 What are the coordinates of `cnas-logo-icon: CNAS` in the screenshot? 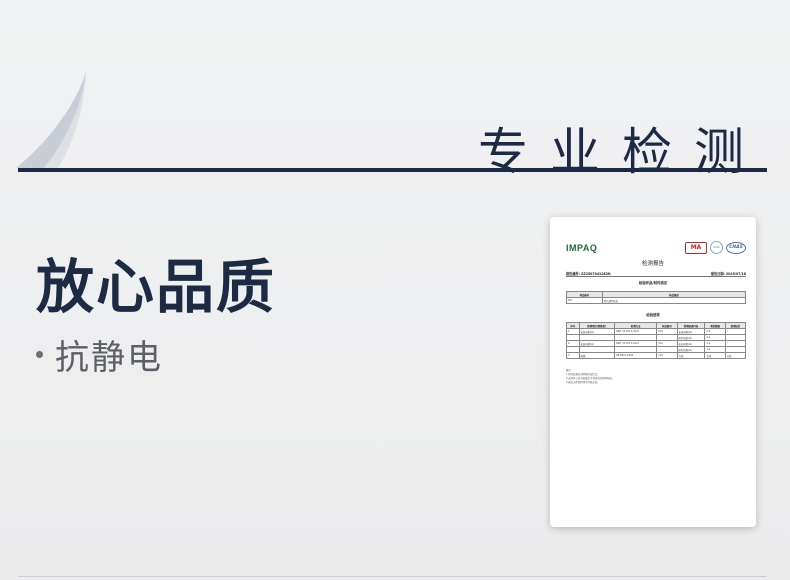 It's located at (736, 247).